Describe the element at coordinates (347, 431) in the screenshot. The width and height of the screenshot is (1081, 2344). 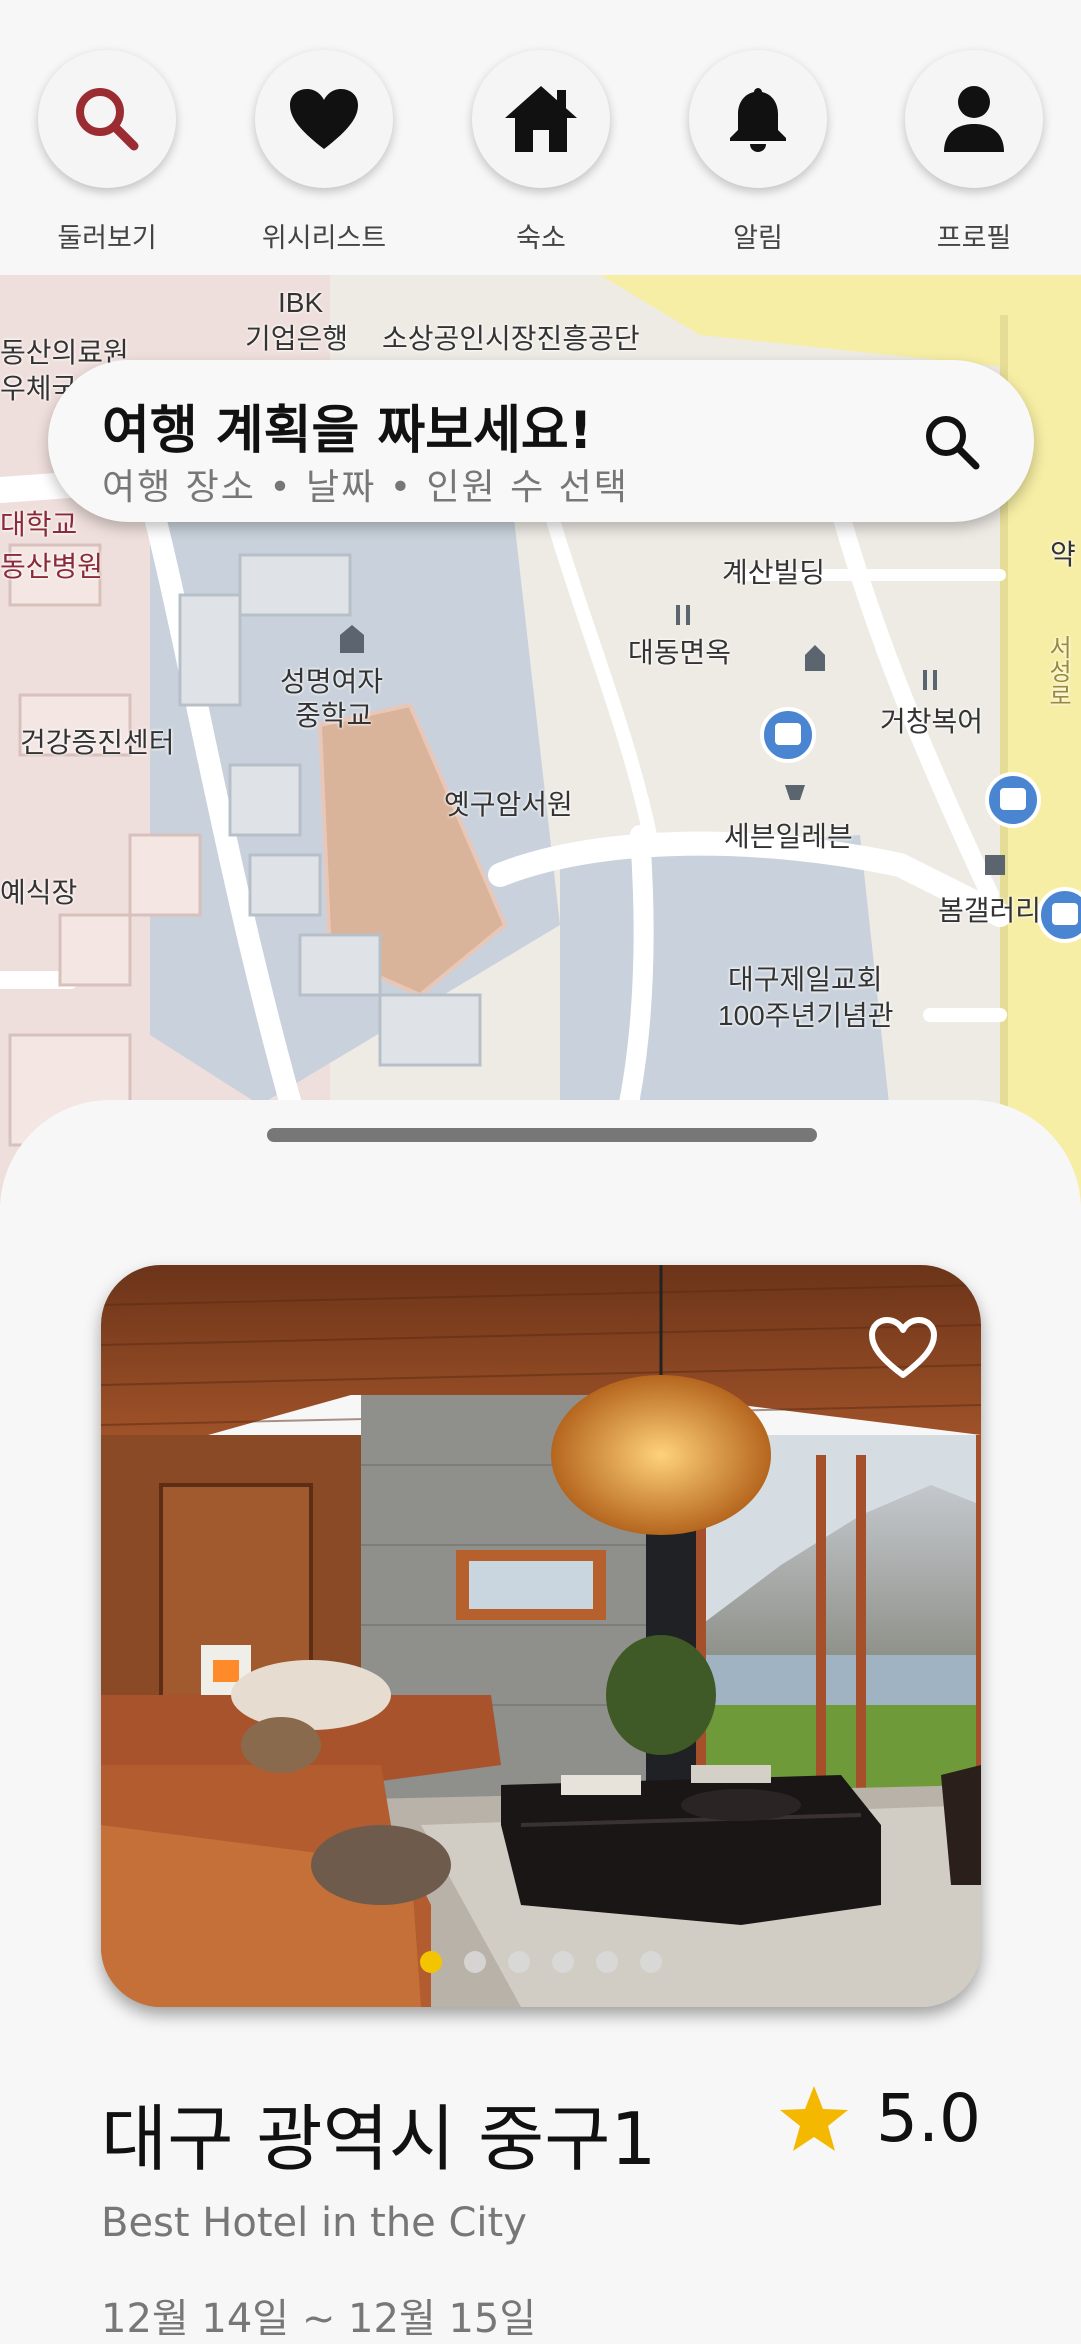
I see `search-title: 여행 계획을 짜보세요!` at that location.